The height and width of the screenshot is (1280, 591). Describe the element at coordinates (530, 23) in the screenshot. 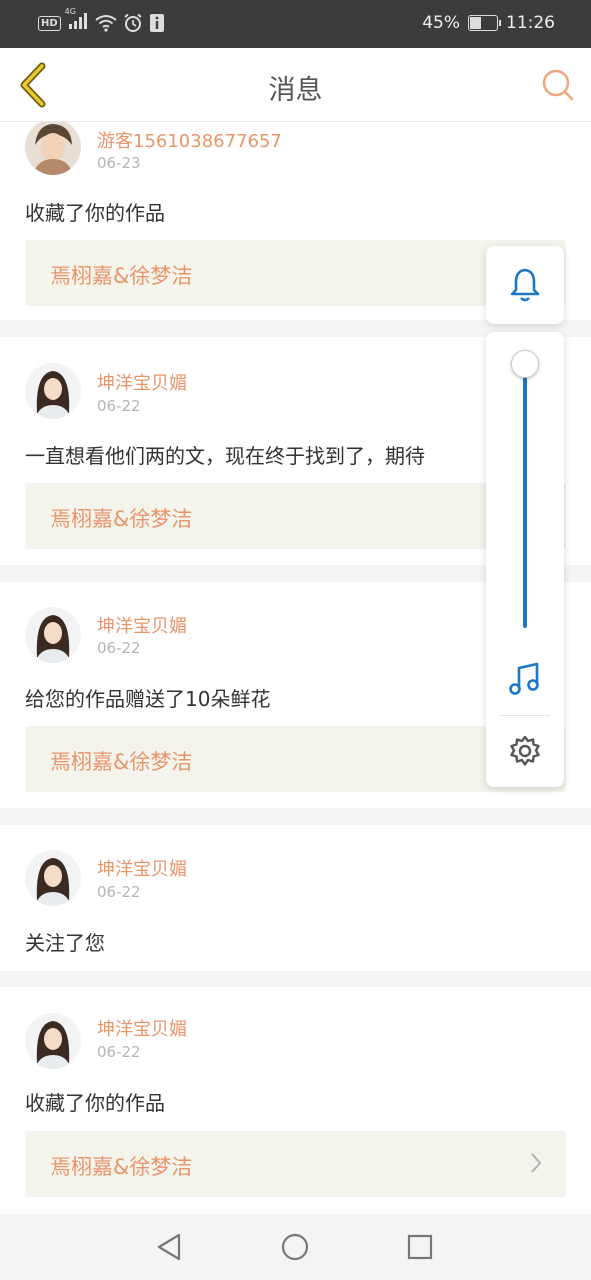

I see `clock: 11:26` at that location.